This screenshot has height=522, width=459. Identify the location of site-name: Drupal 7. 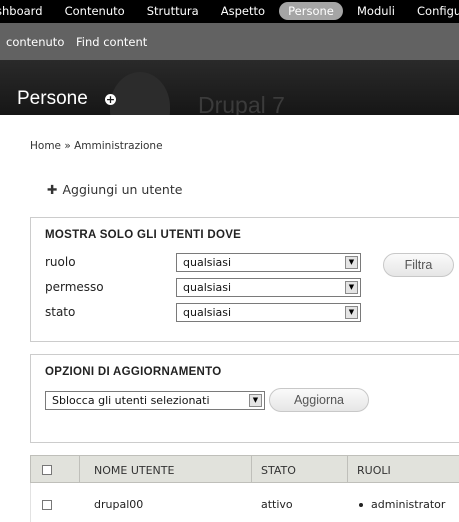
(241, 103).